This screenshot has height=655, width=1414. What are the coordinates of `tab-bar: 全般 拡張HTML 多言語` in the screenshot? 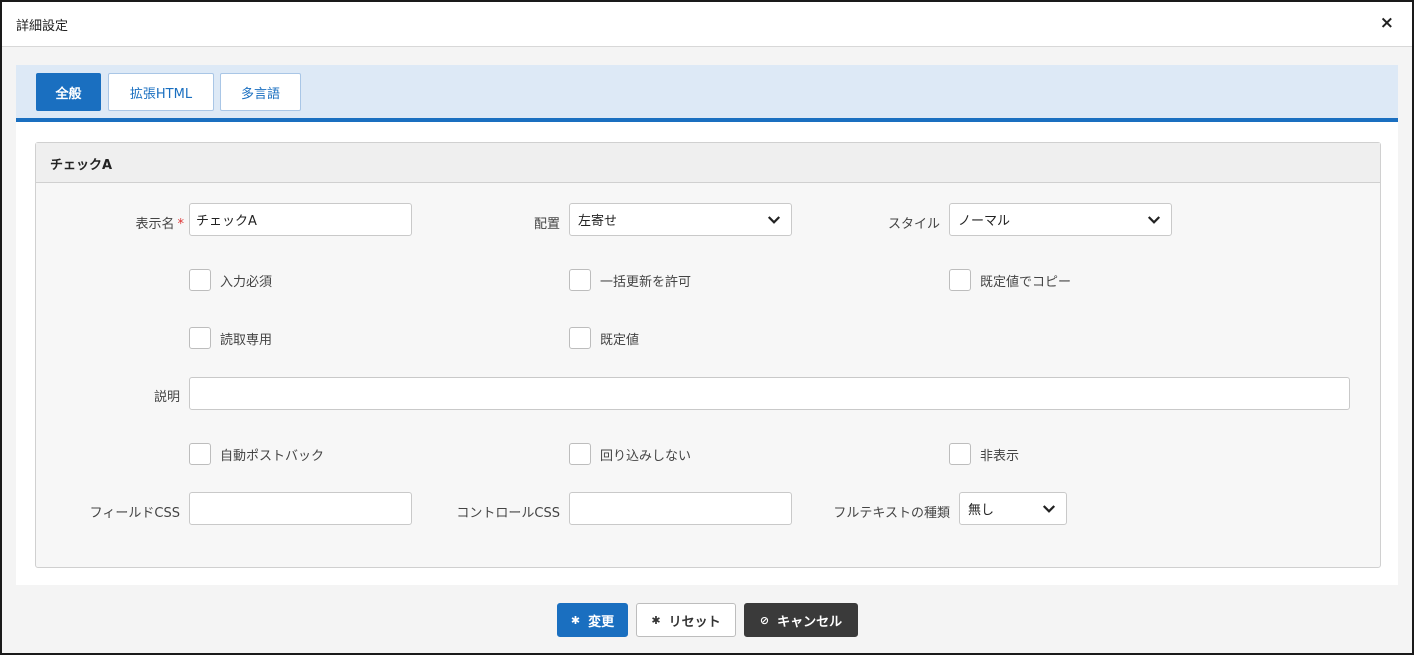 It's located at (707, 91).